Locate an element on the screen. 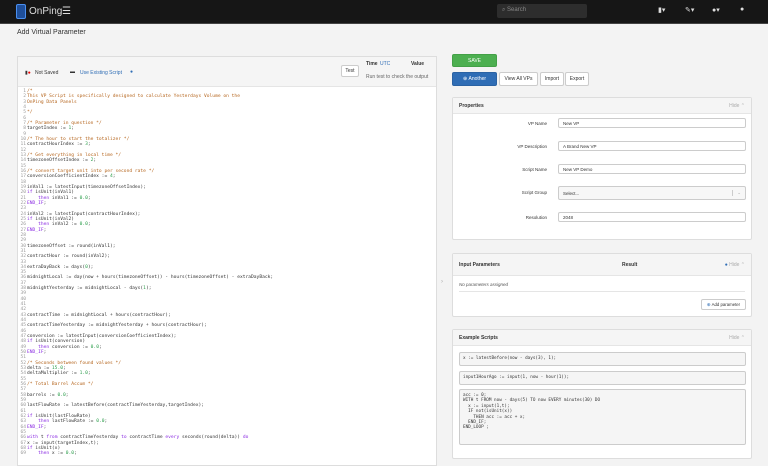  script-name-input: New VP Demo is located at coordinates (652, 169).